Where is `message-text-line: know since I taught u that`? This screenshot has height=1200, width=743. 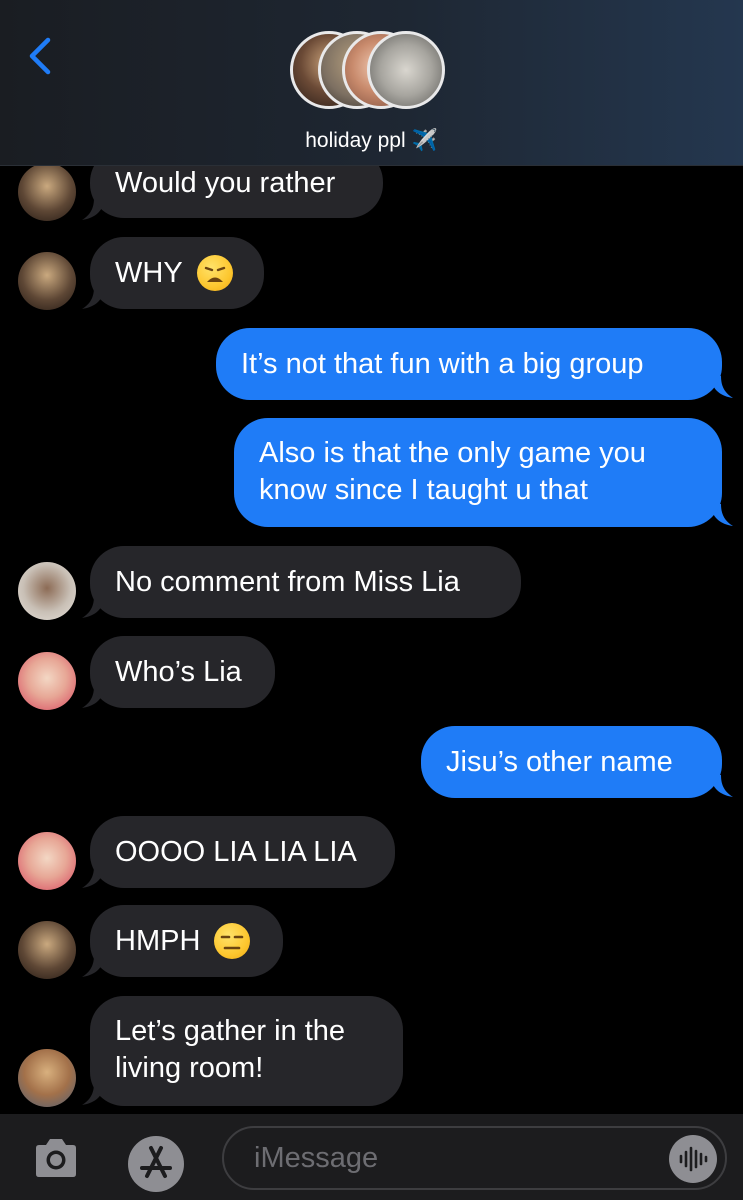
message-text-line: know since I taught u that is located at coordinates (423, 490).